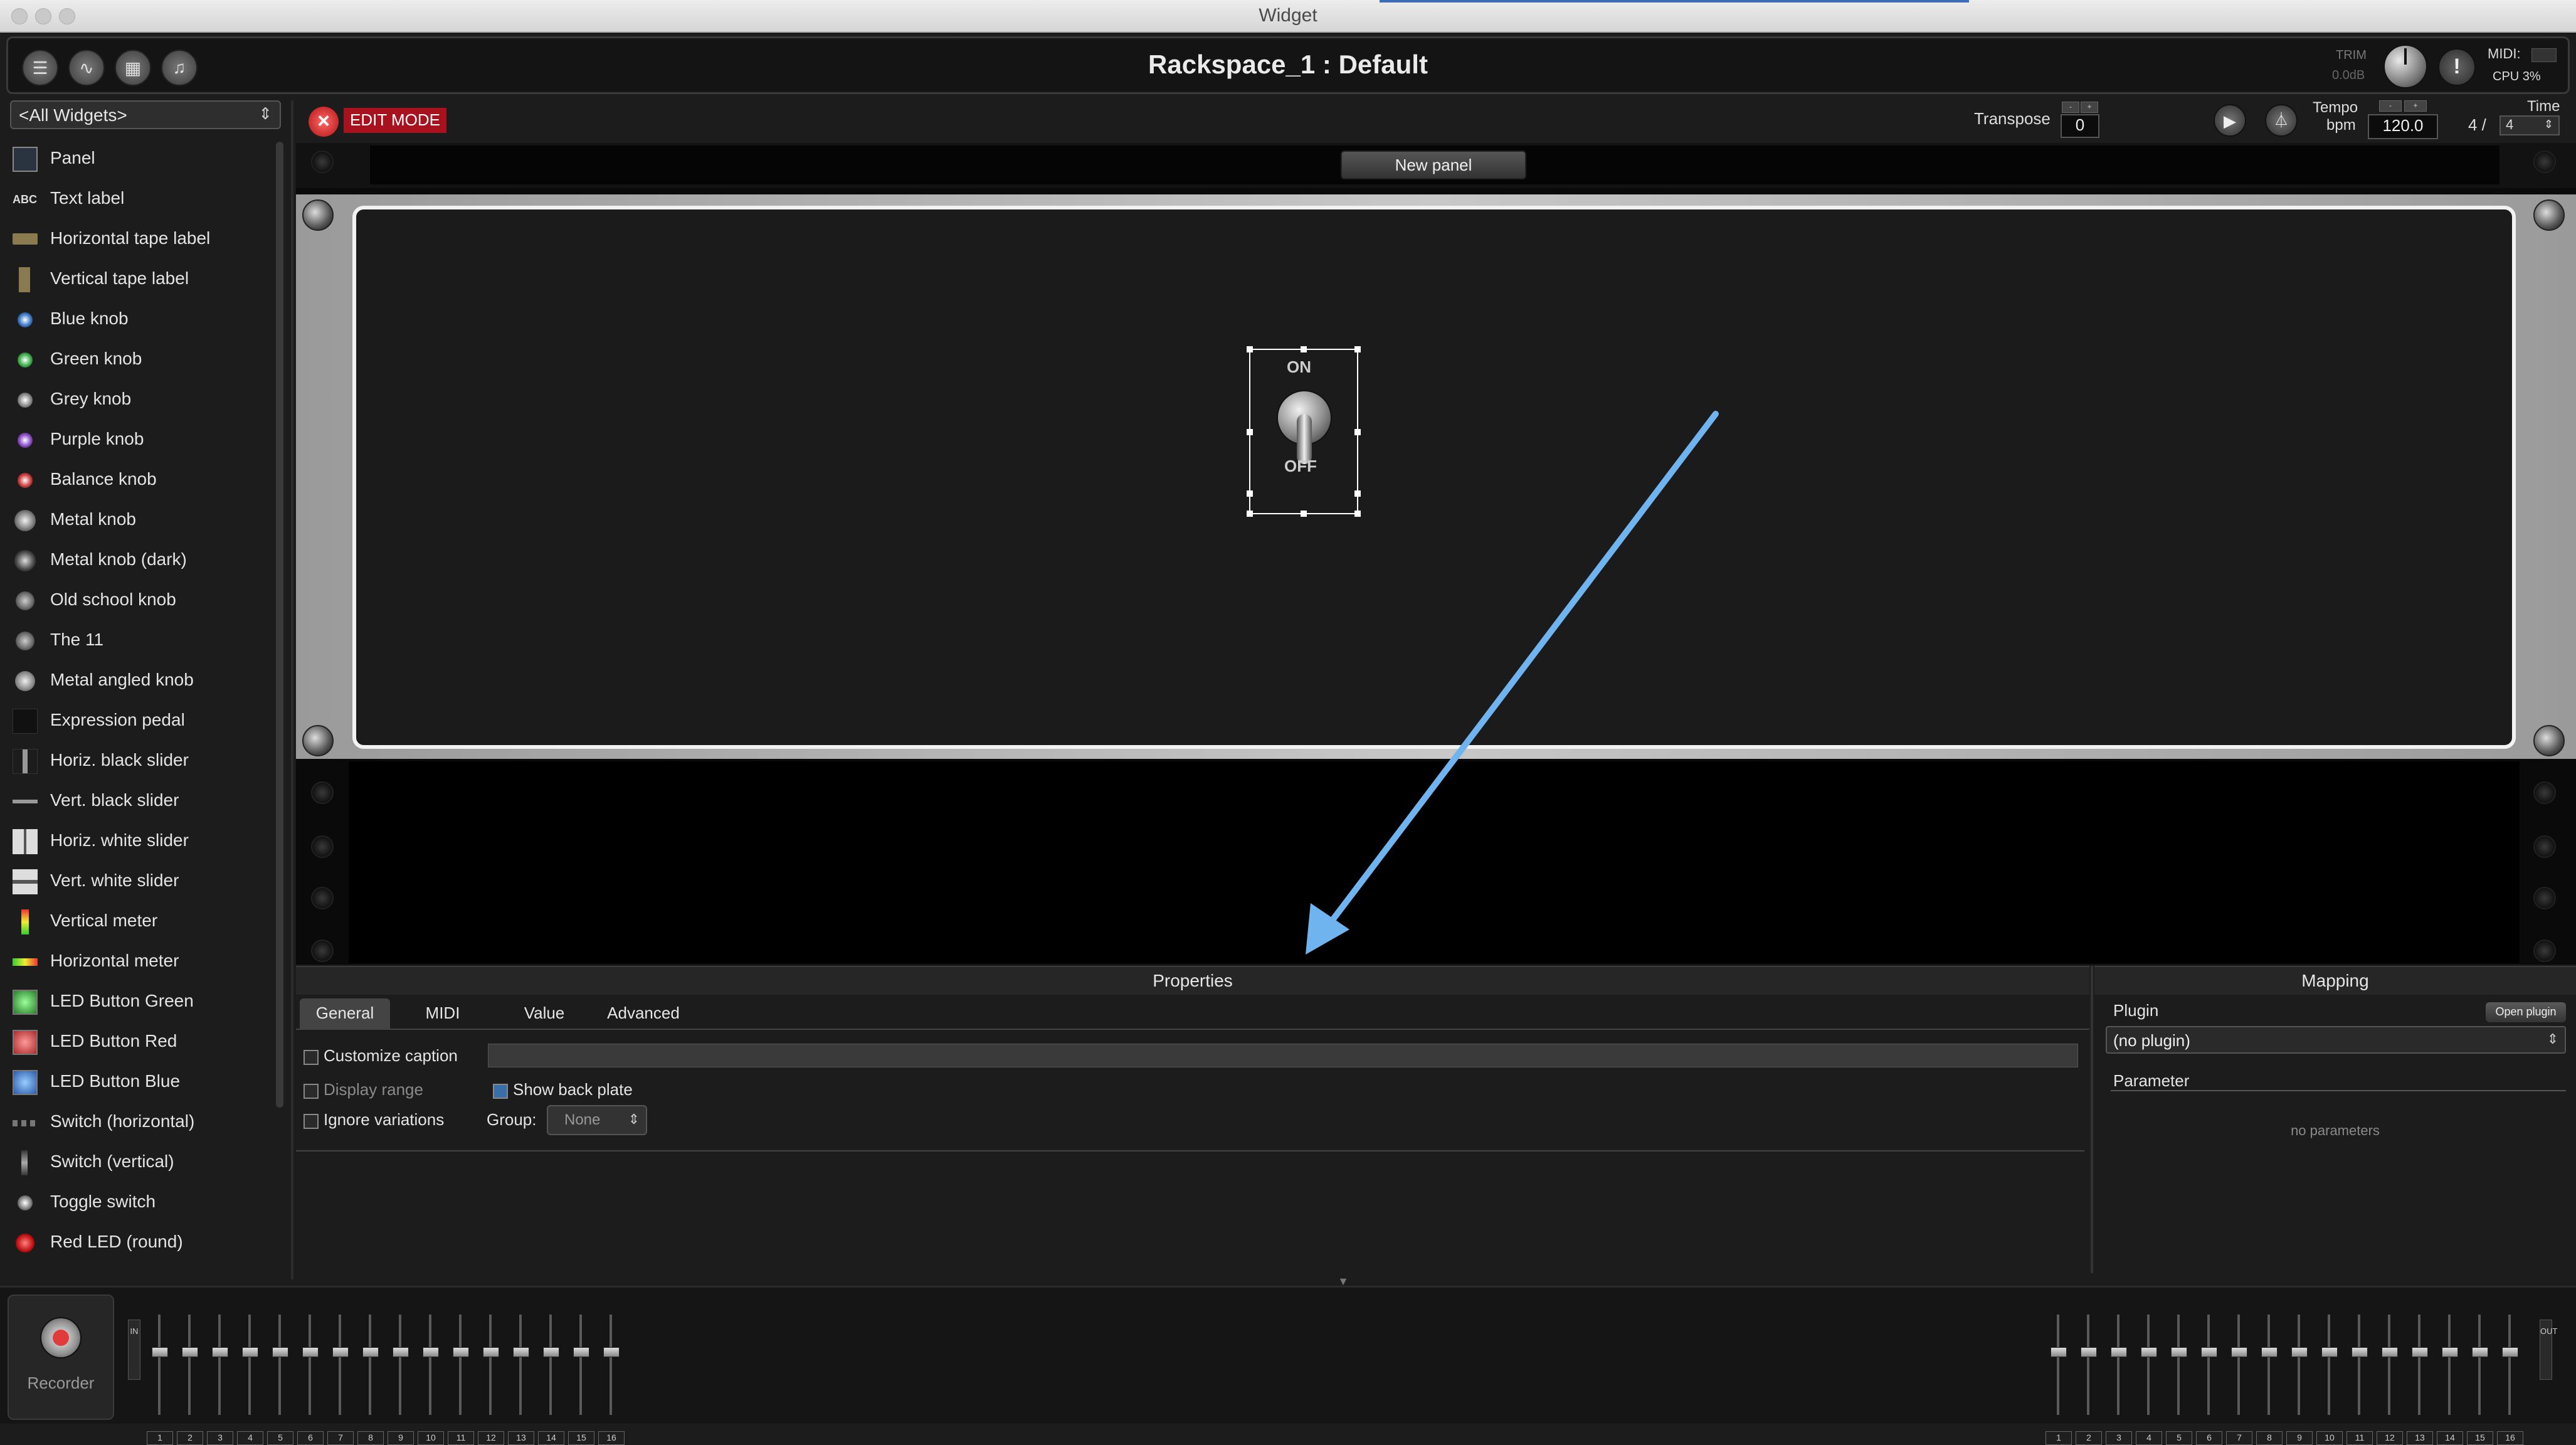 This screenshot has height=1445, width=2576. Describe the element at coordinates (61, 1337) in the screenshot. I see `record-button` at that location.